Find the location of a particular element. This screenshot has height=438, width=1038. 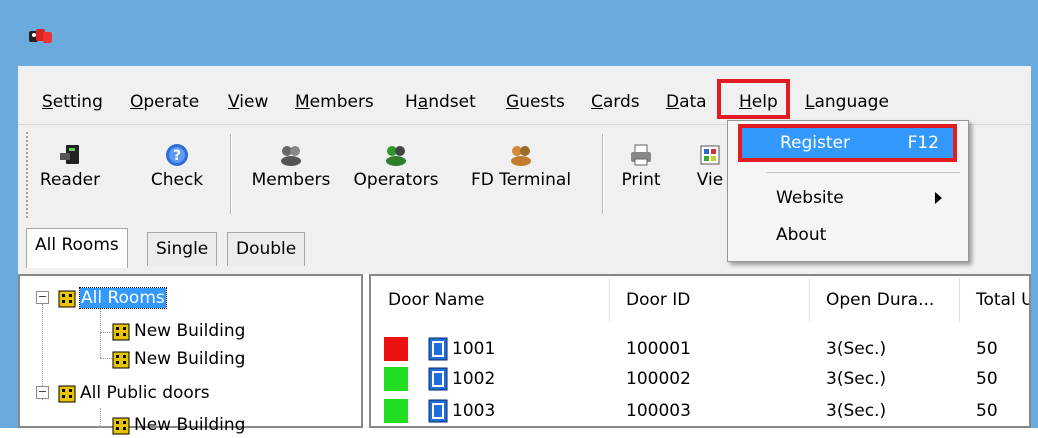

operators-button: Operators is located at coordinates (396, 172).